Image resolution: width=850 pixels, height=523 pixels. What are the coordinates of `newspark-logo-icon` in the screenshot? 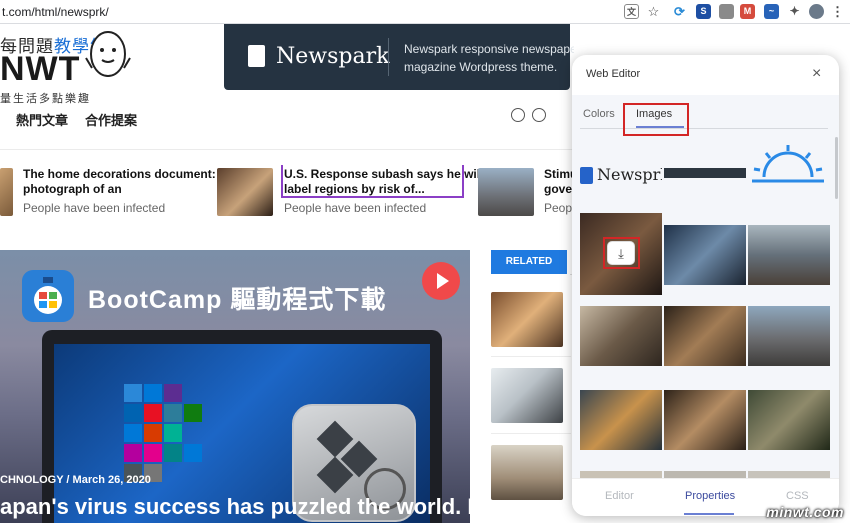 It's located at (256, 56).